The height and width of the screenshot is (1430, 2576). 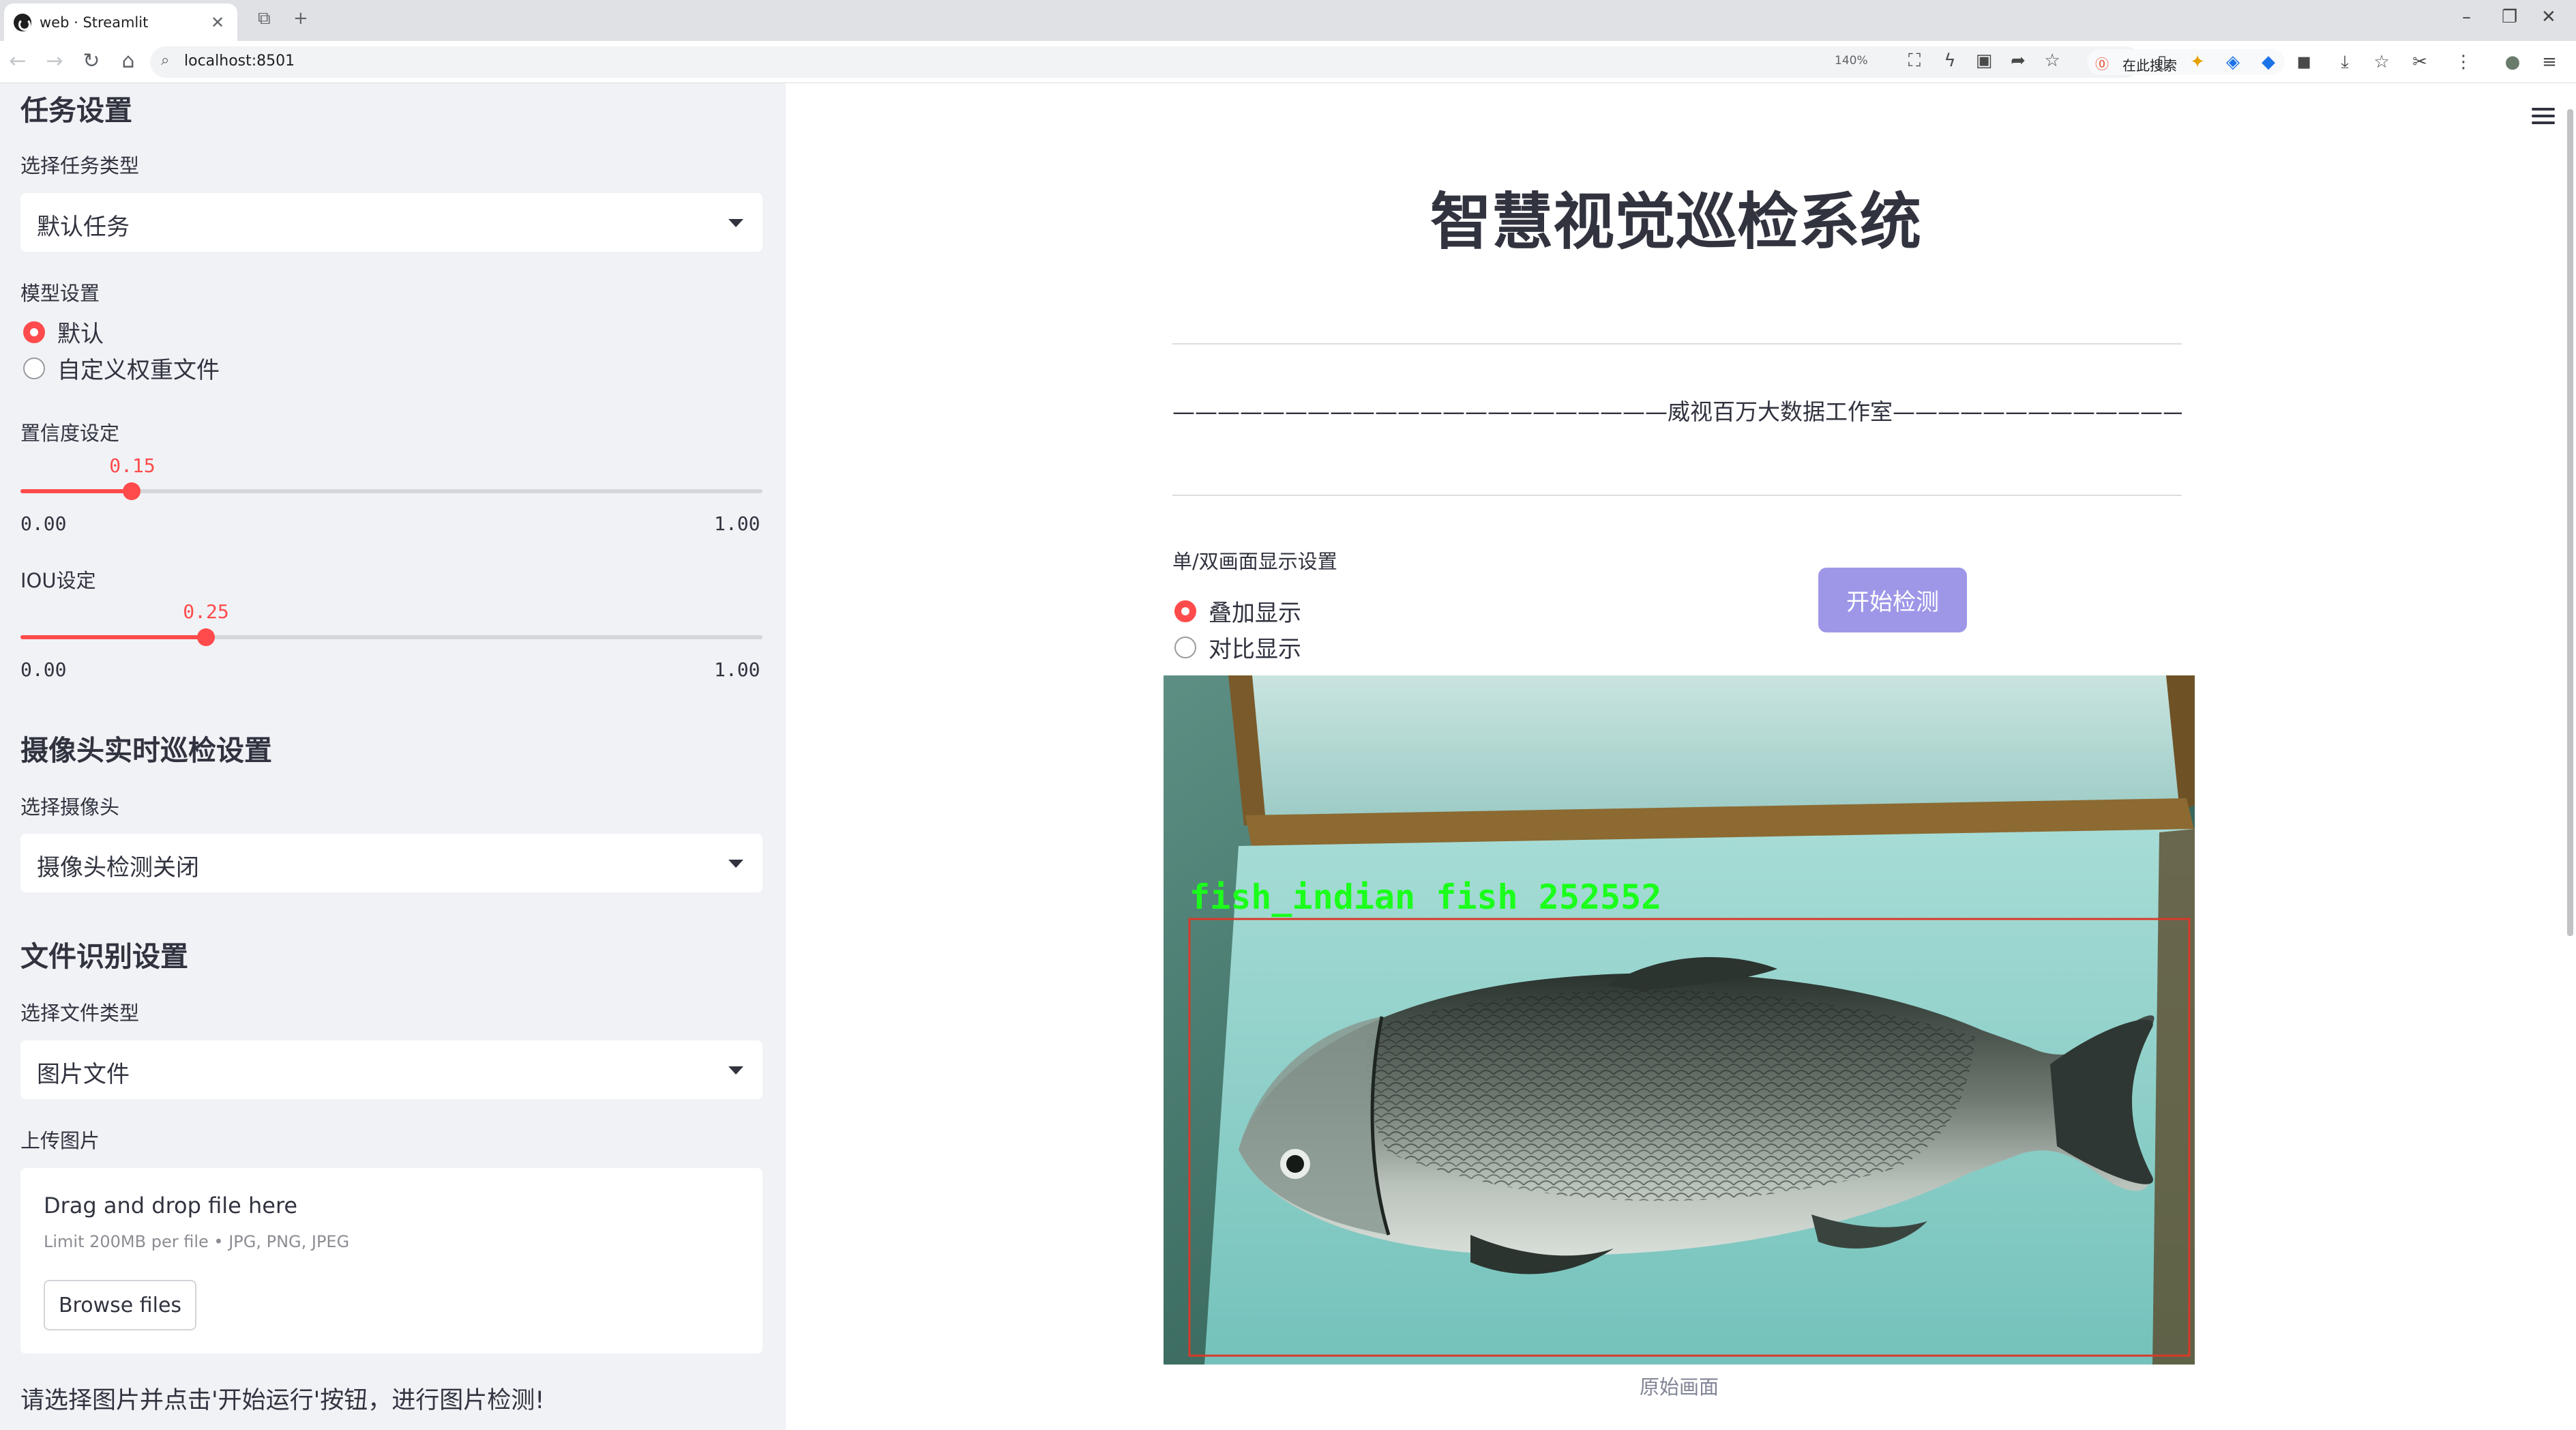 What do you see at coordinates (113, 637) in the screenshot?
I see `iou-slider-fill` at bounding box center [113, 637].